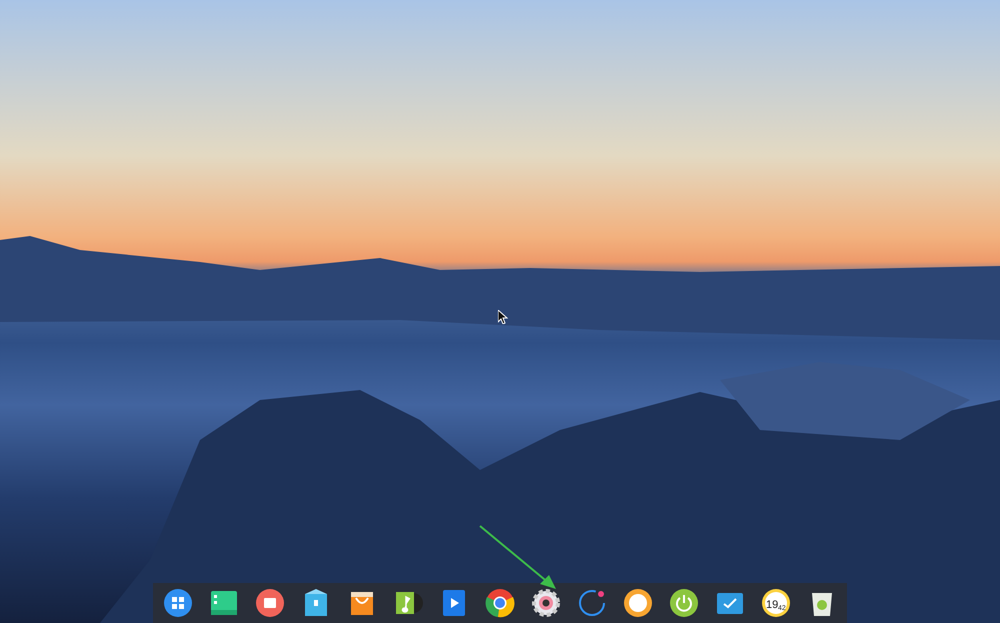  I want to click on round-card-icon, so click(270, 603).